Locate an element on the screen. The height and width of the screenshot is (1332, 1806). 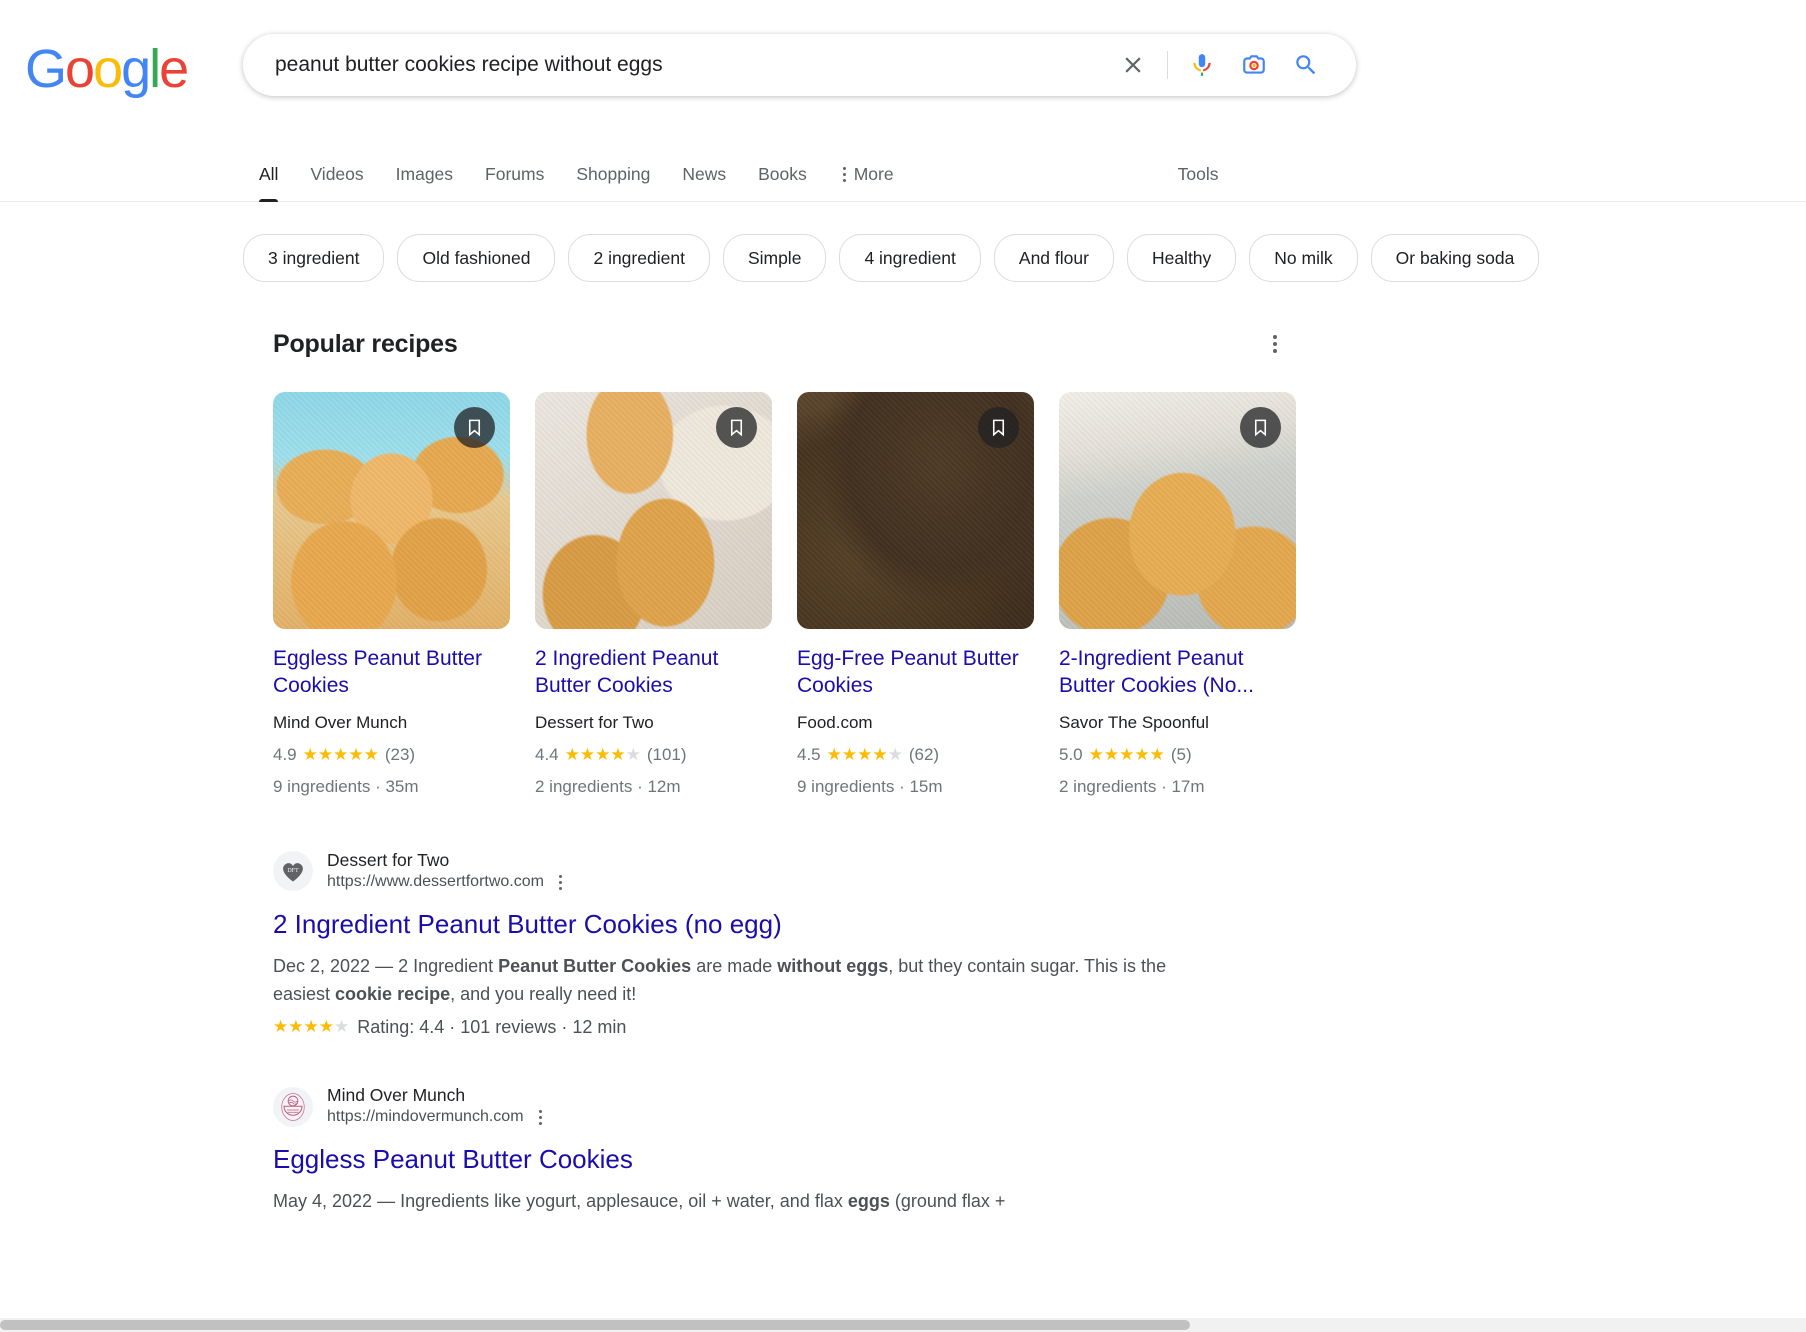
chip-simple: Simple is located at coordinates (774, 258).